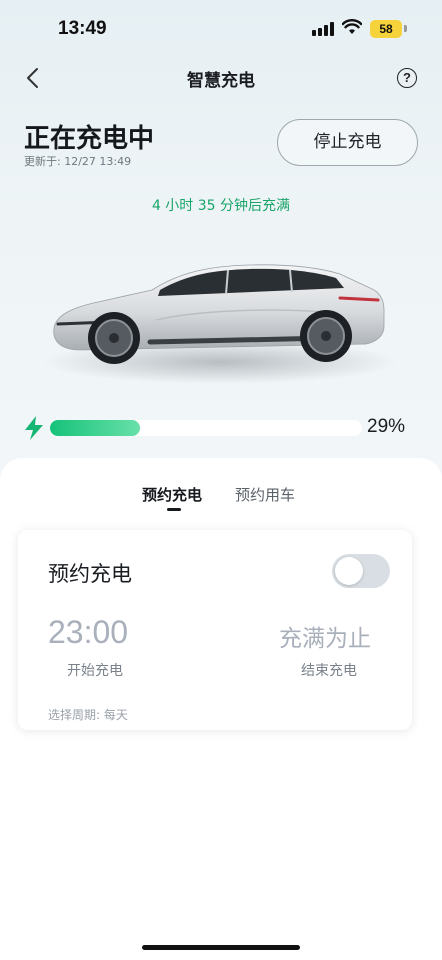 This screenshot has width=442, height=960. Describe the element at coordinates (347, 142) in the screenshot. I see `stop-charging-button: 停止充电` at that location.